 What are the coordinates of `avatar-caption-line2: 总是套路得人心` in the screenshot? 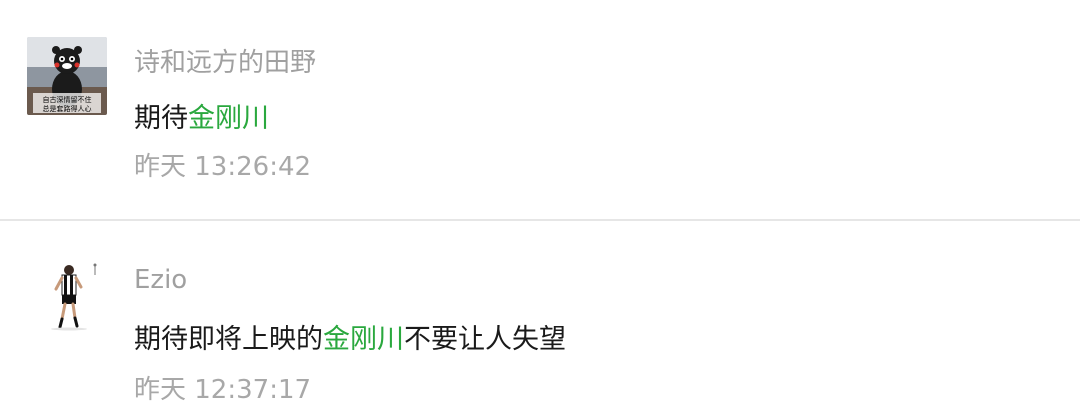 It's located at (67, 108).